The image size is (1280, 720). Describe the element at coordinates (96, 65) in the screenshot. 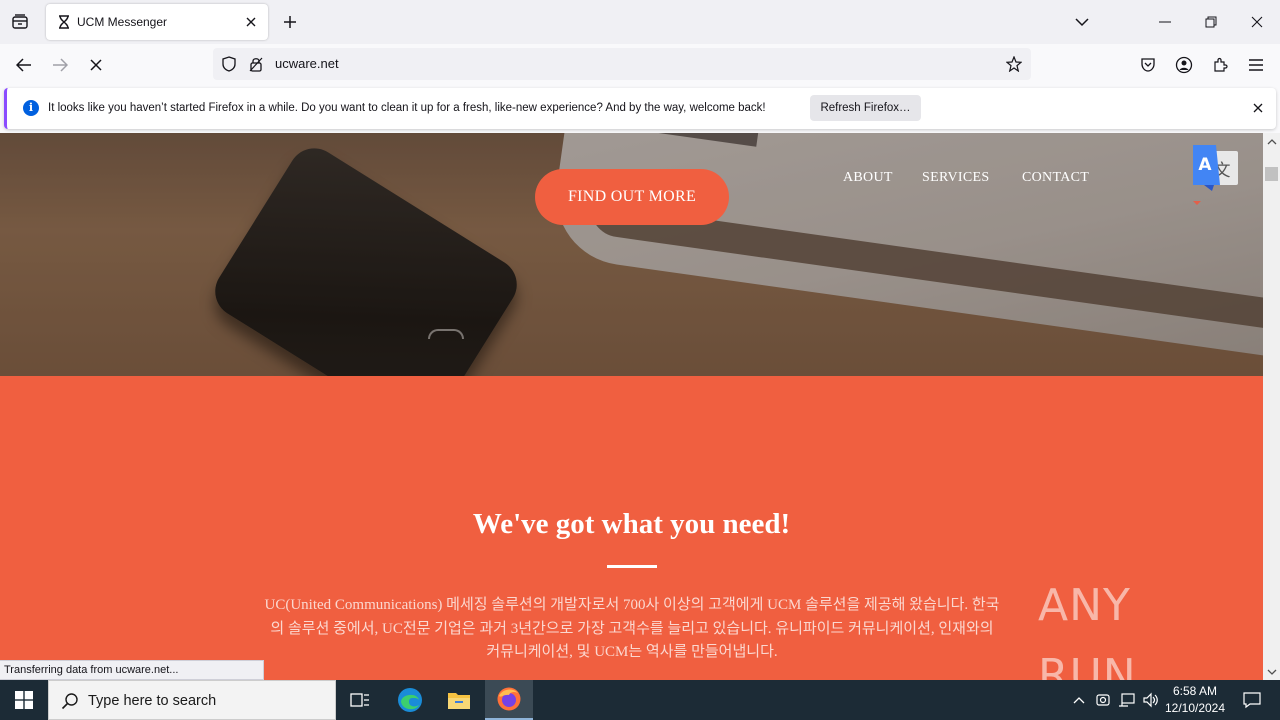

I see `stop-loading-icon` at that location.